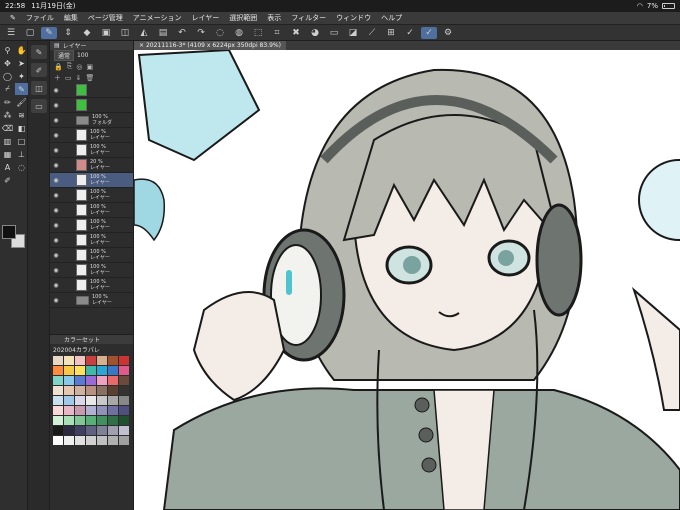 The image size is (680, 510). What do you see at coordinates (258, 33) in the screenshot?
I see `transform-icon: ⬚` at bounding box center [258, 33].